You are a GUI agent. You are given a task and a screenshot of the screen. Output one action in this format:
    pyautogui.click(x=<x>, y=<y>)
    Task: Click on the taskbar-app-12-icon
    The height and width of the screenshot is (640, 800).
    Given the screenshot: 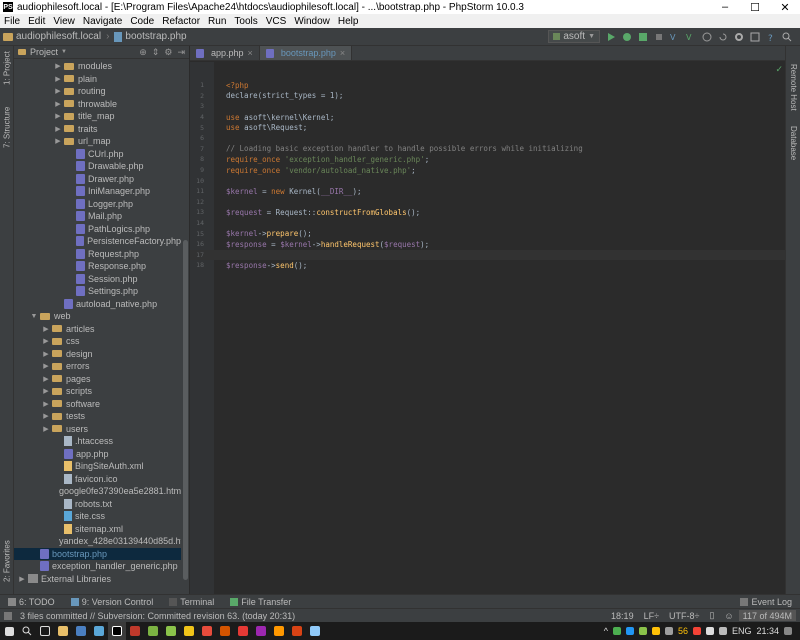 What is the action you would take?
    pyautogui.click(x=279, y=631)
    